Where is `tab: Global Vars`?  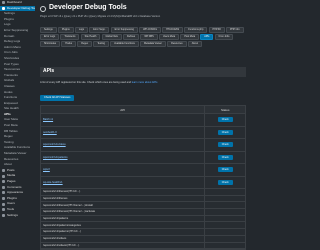
tab: Global Vars is located at coordinates (111, 37).